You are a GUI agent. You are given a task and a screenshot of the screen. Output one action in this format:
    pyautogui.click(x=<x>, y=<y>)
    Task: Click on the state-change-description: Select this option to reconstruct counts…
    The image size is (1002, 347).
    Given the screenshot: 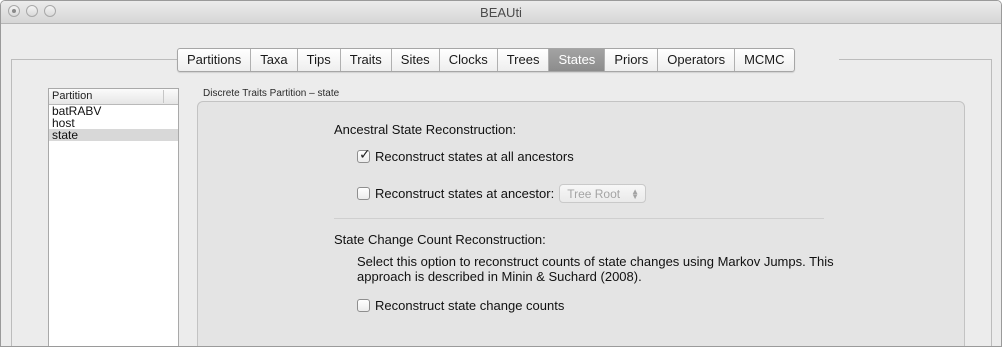 What is the action you would take?
    pyautogui.click(x=595, y=269)
    